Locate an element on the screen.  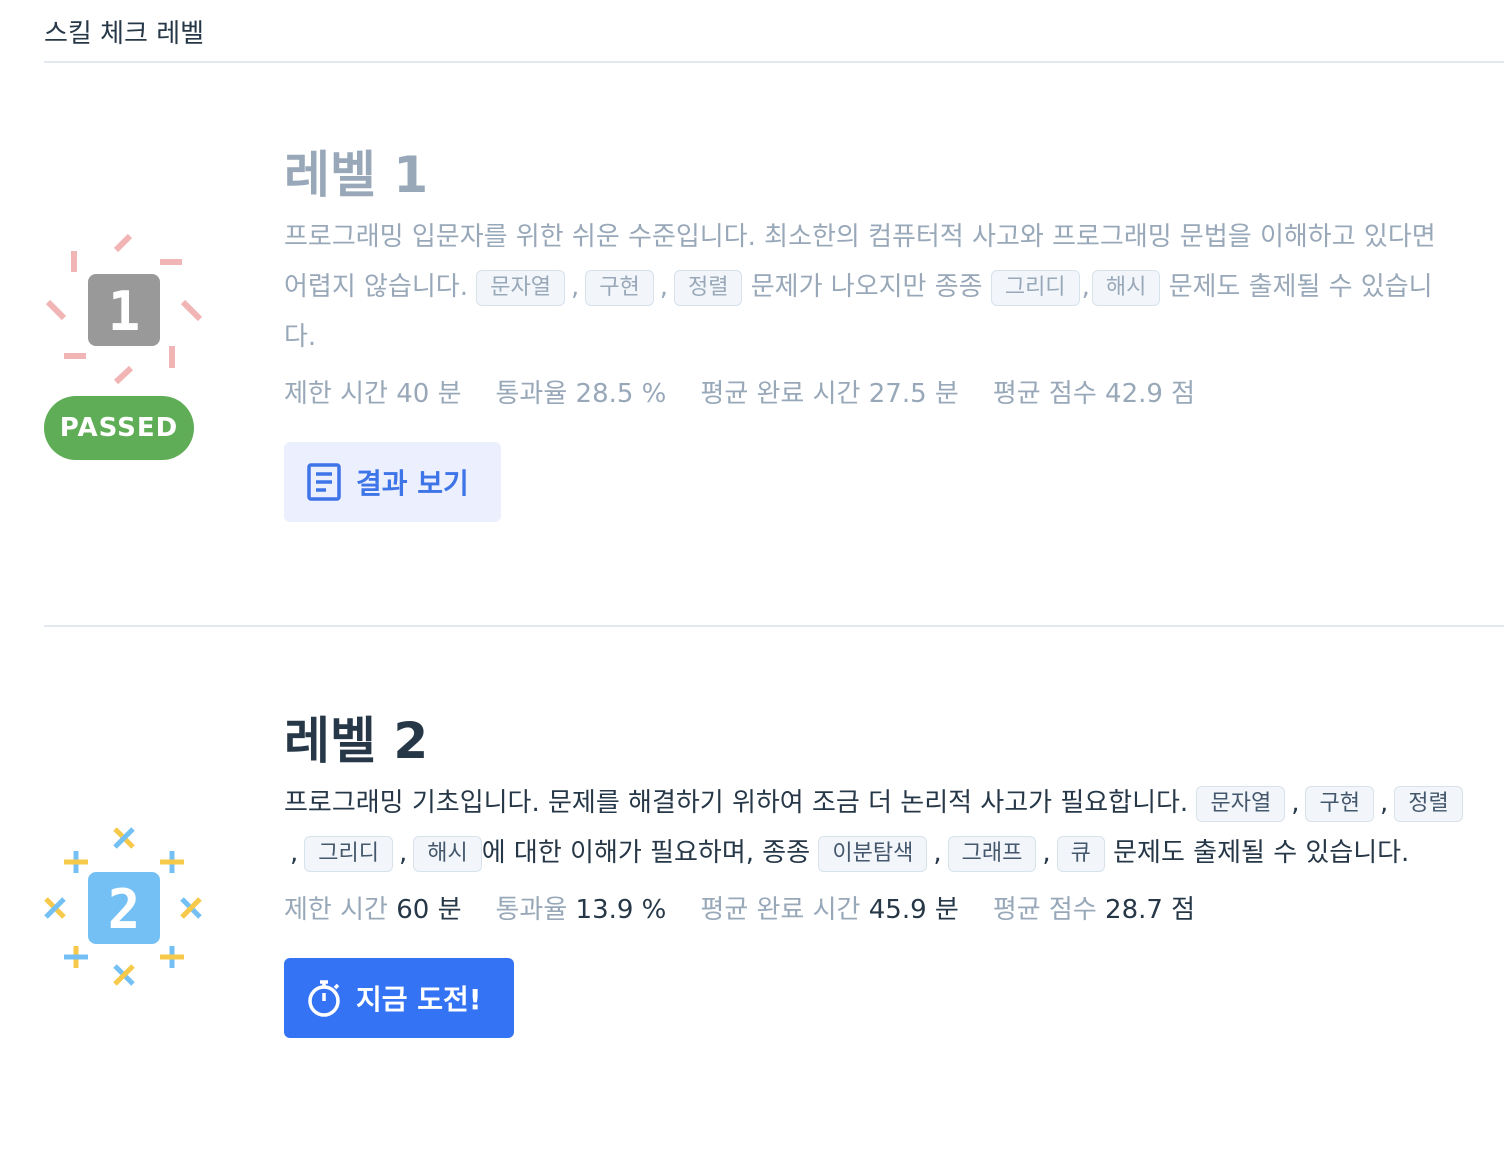
level-divider is located at coordinates (774, 626).